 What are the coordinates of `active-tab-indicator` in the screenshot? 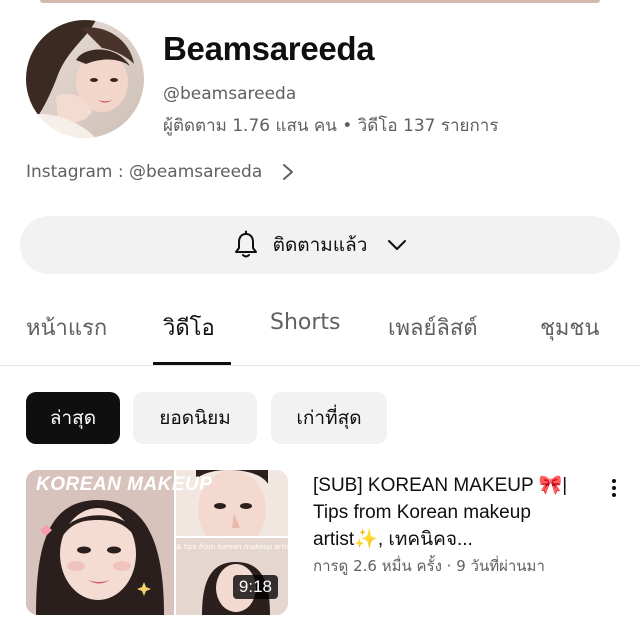 It's located at (192, 363).